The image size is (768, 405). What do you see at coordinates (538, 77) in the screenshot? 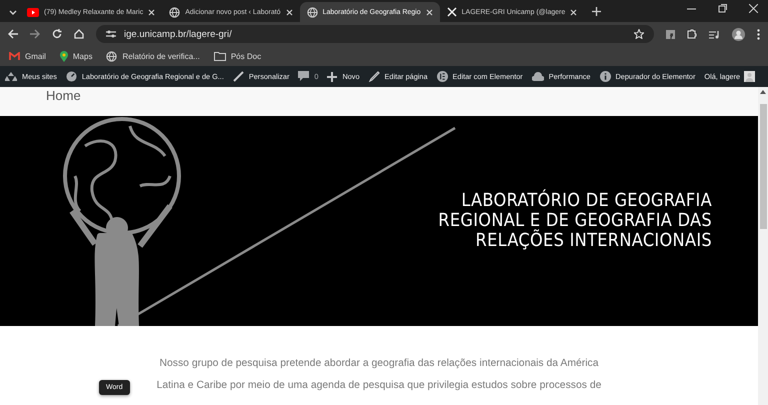
I see `cloud-icon` at bounding box center [538, 77].